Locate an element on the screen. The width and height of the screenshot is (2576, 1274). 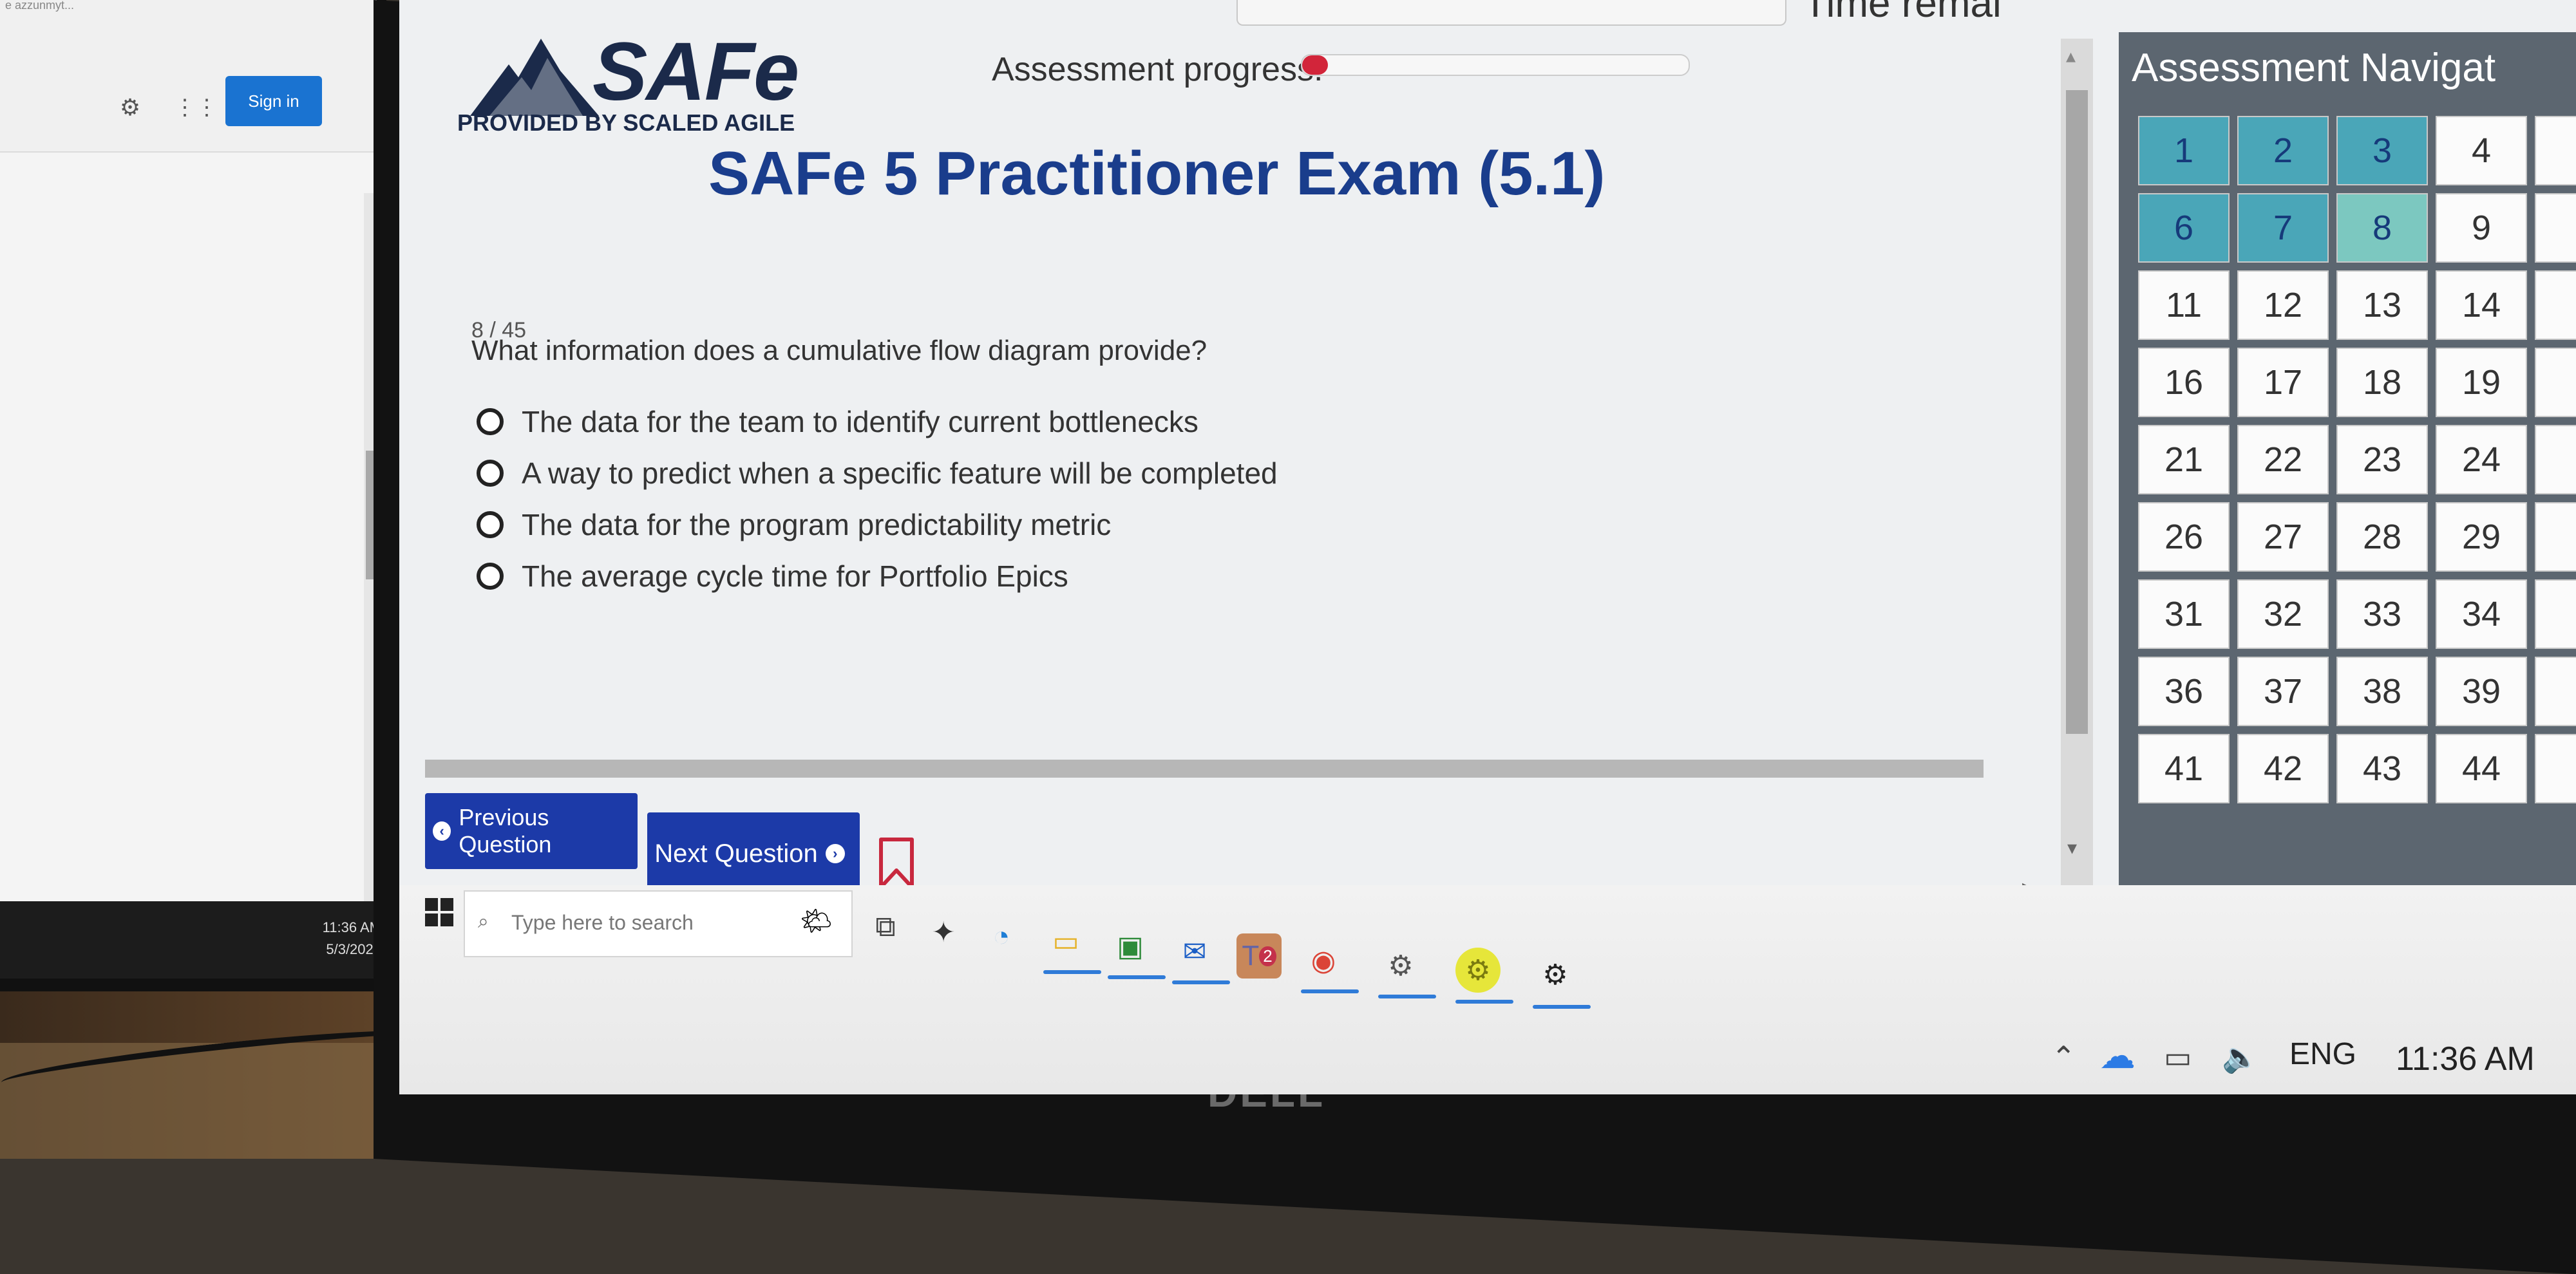
navigator-cell: 7 is located at coordinates (2283, 228).